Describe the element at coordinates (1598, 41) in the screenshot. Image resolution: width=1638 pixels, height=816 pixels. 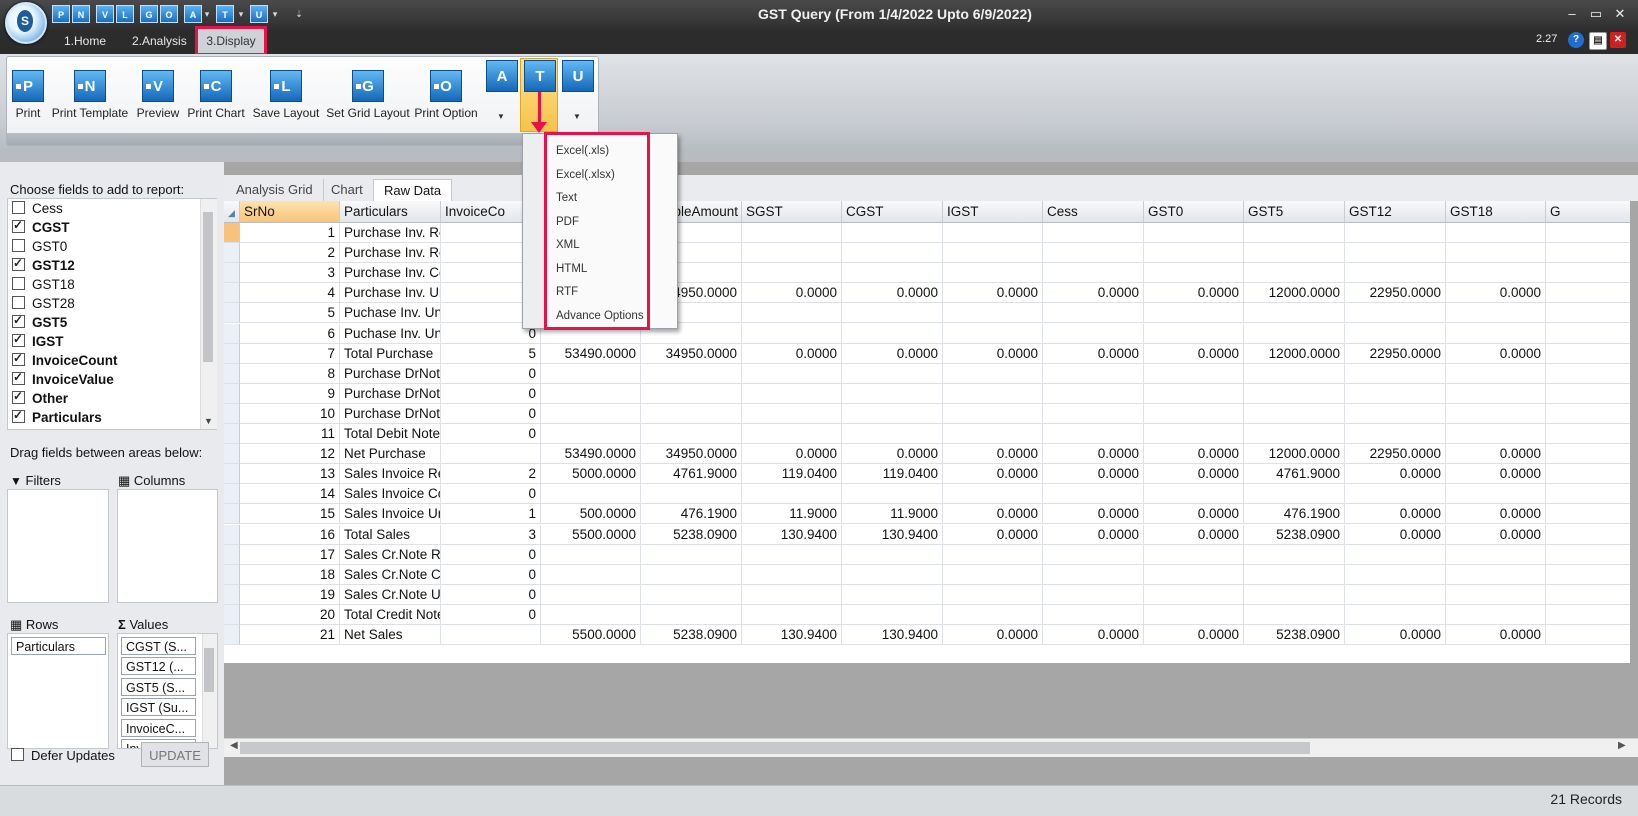
I see `document-icon: ▤` at that location.